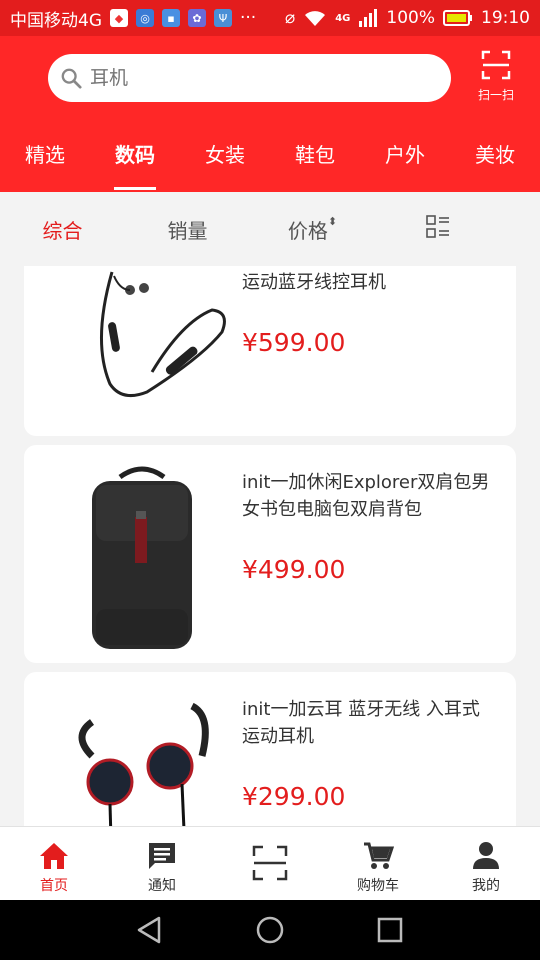 Image resolution: width=540 pixels, height=960 pixels. What do you see at coordinates (390, 930) in the screenshot?
I see `recents-icon` at bounding box center [390, 930].